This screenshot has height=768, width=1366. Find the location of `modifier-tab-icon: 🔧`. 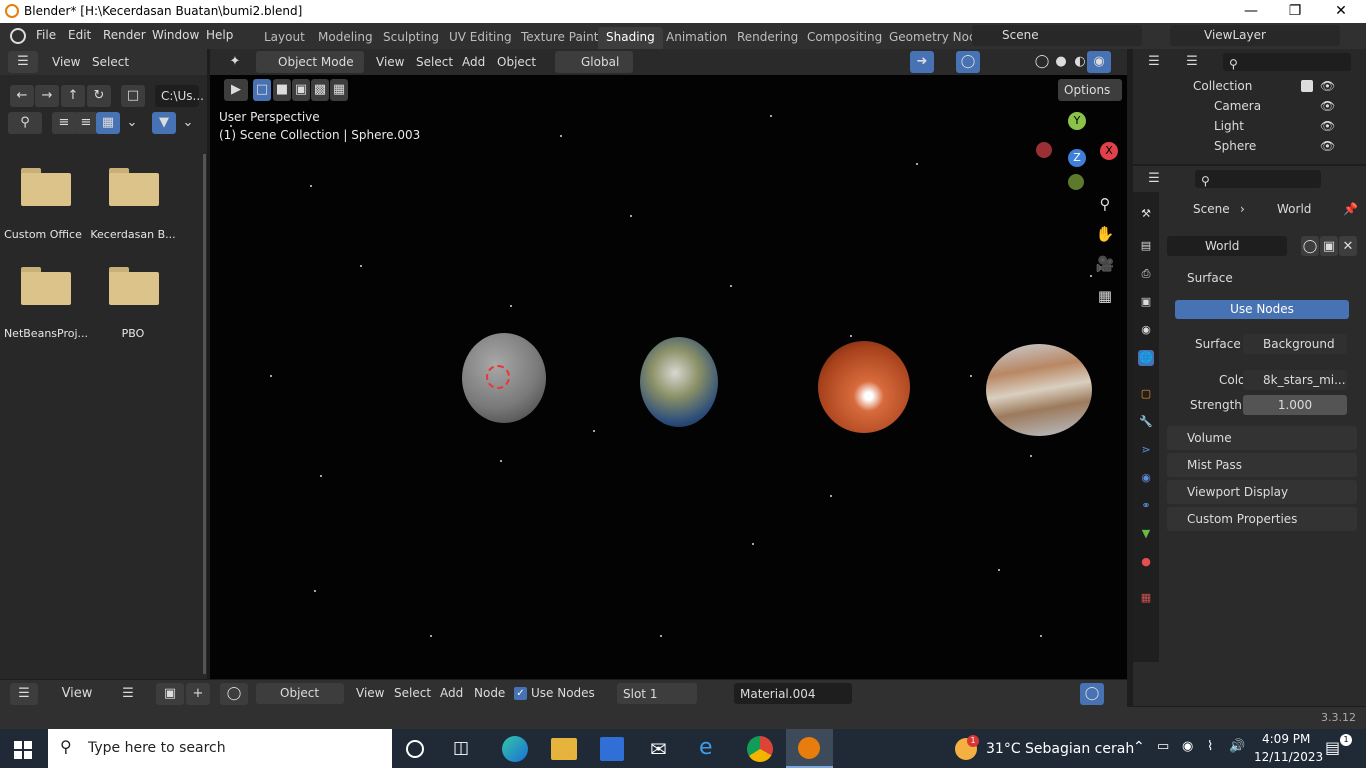

modifier-tab-icon: 🔧 is located at coordinates (1146, 422).